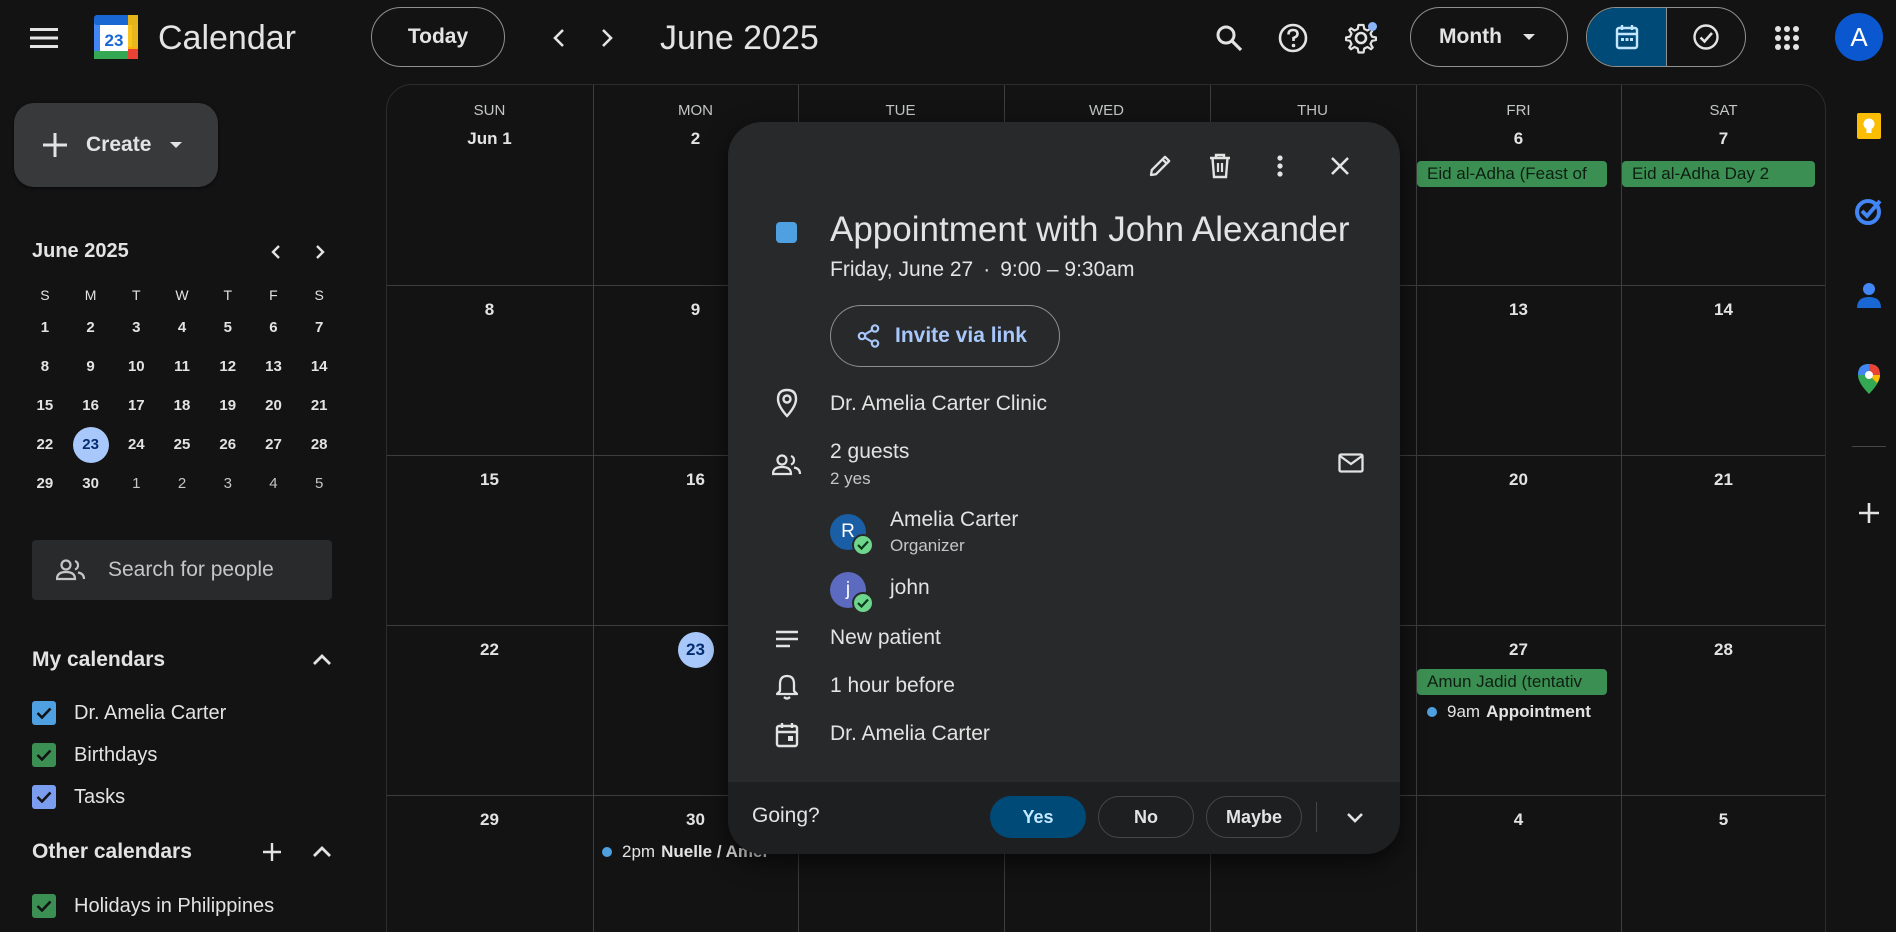  I want to click on next-month-button, so click(607, 38).